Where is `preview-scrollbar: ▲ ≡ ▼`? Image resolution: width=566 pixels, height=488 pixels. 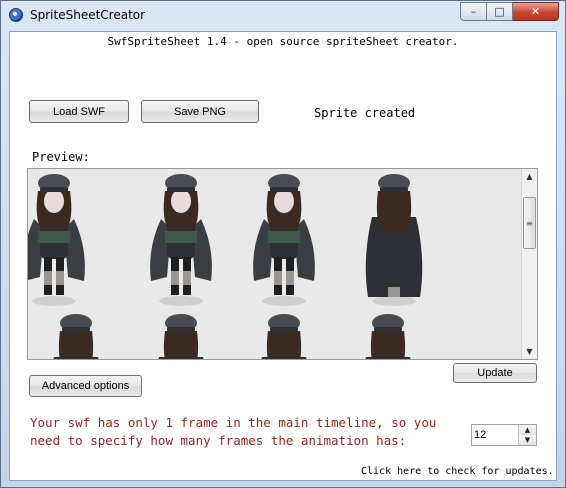 preview-scrollbar: ▲ ≡ ▼ is located at coordinates (529, 264).